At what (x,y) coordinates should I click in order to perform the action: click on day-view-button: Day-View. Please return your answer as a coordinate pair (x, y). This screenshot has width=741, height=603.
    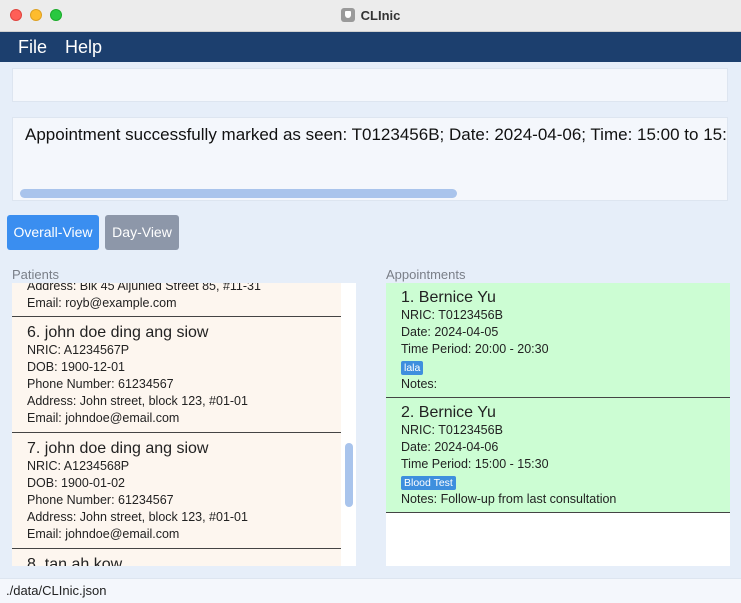
    Looking at the image, I should click on (142, 232).